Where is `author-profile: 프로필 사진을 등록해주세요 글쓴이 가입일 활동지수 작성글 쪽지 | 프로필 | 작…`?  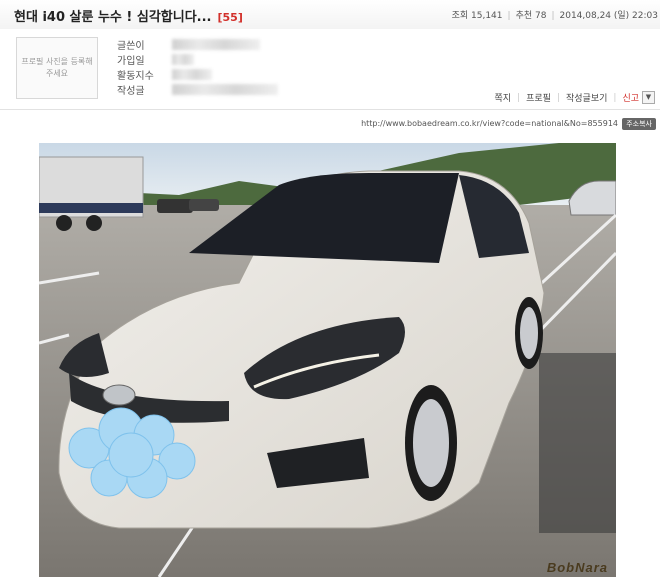
author-profile: 프로필 사진을 등록해주세요 글쓴이 가입일 활동지수 작성글 쪽지 | 프로필 | 작… is located at coordinates (330, 69).